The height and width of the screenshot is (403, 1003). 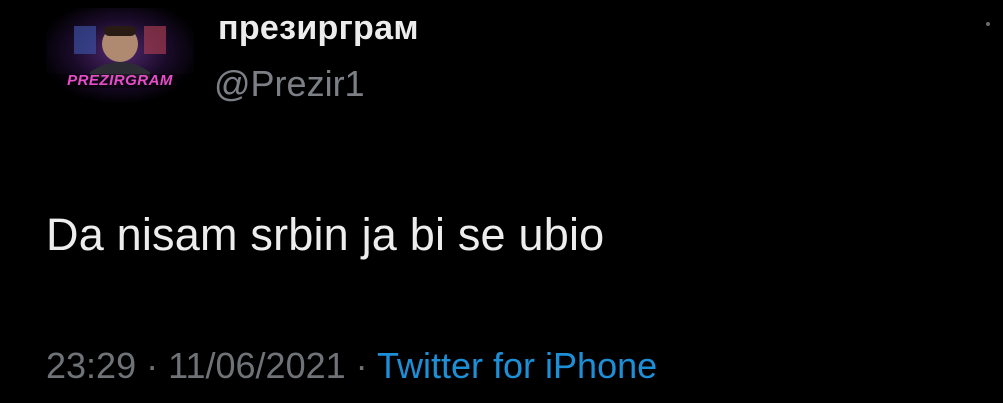 I want to click on avatar-logo-text: PREZIRGRAM, so click(x=120, y=80).